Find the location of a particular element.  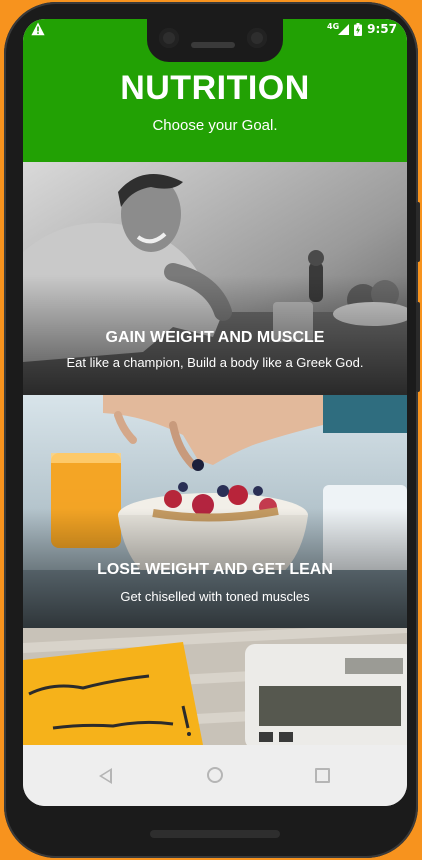

volume-button is located at coordinates (418, 347).